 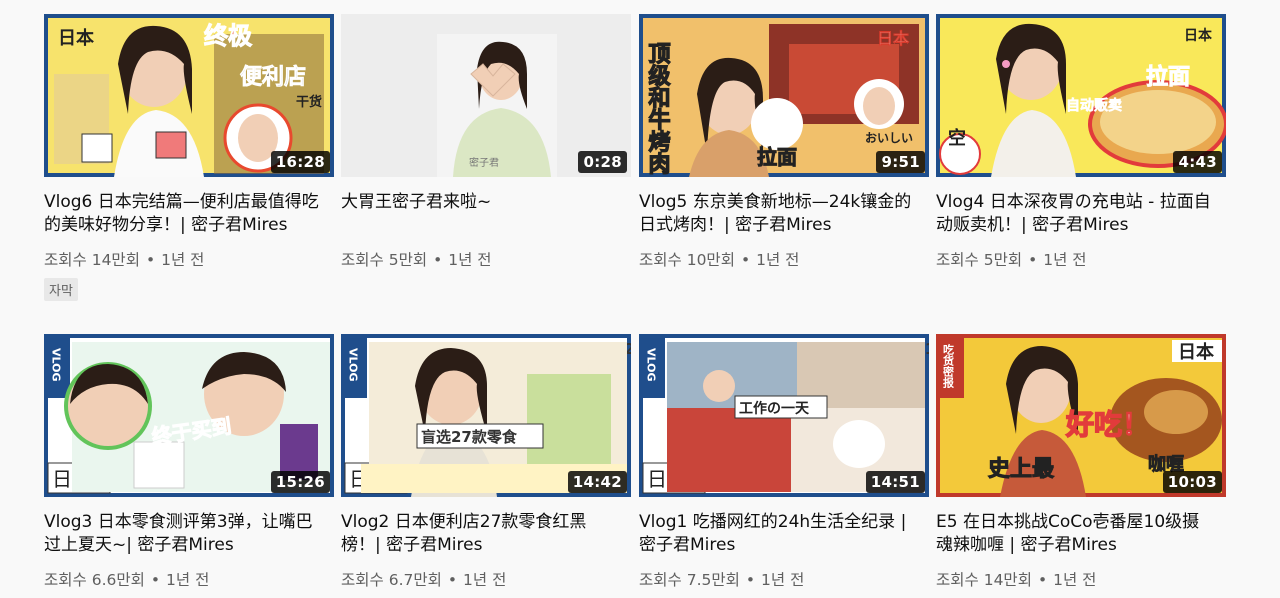 I want to click on video-meta: 조회수 10만회 • 1년 전, so click(x=719, y=259).